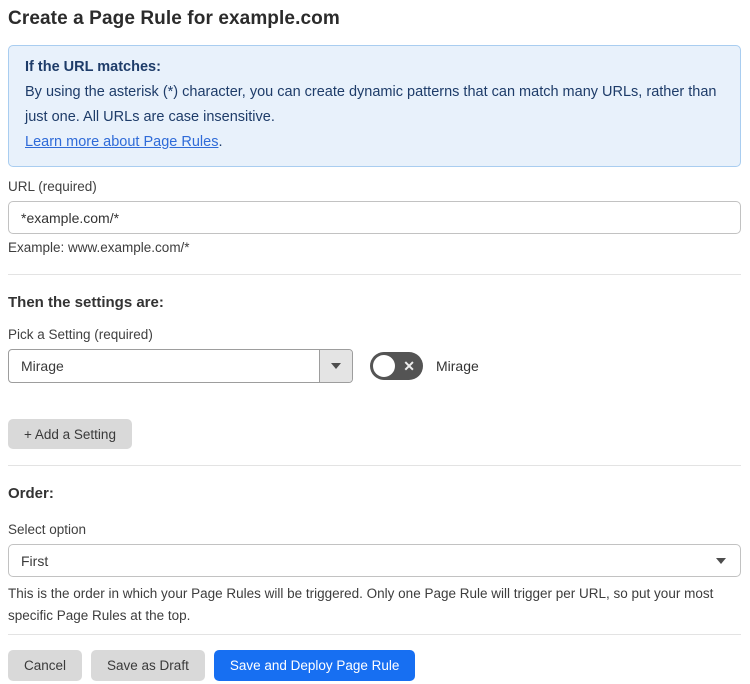 Image resolution: width=750 pixels, height=684 pixels. Describe the element at coordinates (384, 366) in the screenshot. I see `toggle-knob` at that location.